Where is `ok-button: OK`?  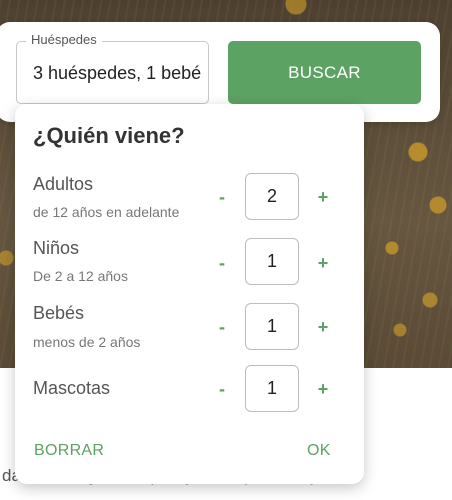
ok-button: OK is located at coordinates (319, 451).